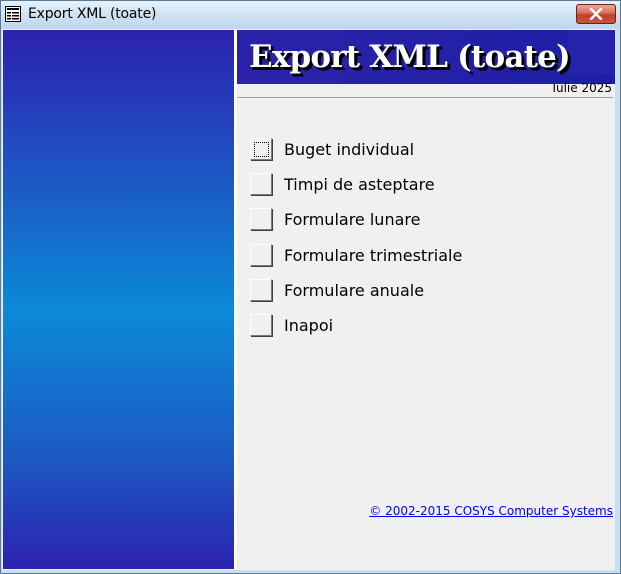 This screenshot has height=574, width=621. I want to click on menu-item: Formulare anuale, so click(420, 290).